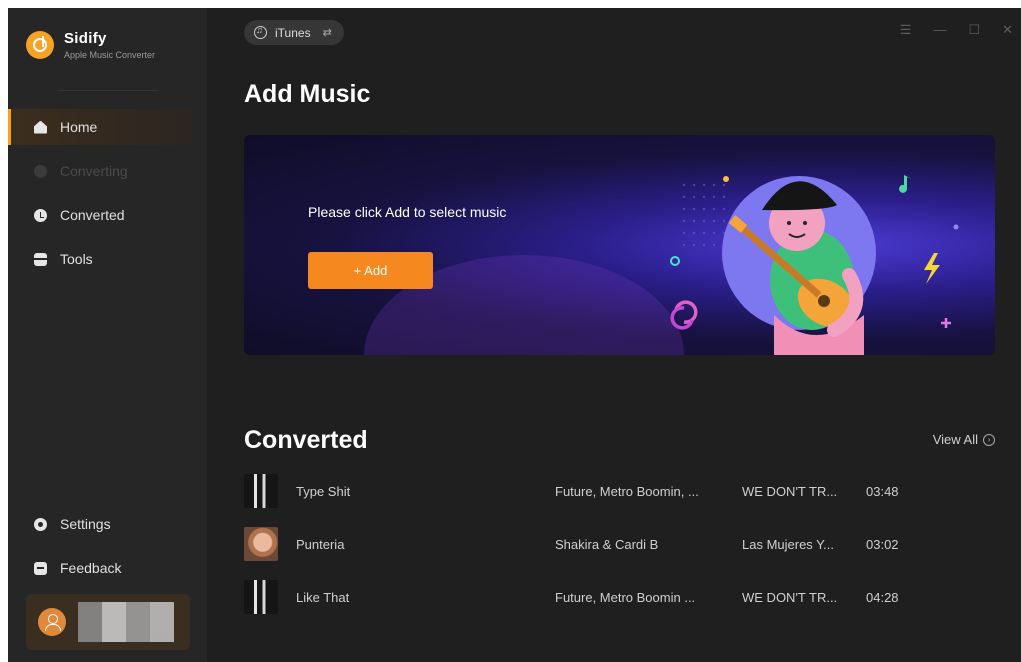 This screenshot has height=662, width=1021. Describe the element at coordinates (85, 38) in the screenshot. I see `app-name: Sidify` at that location.